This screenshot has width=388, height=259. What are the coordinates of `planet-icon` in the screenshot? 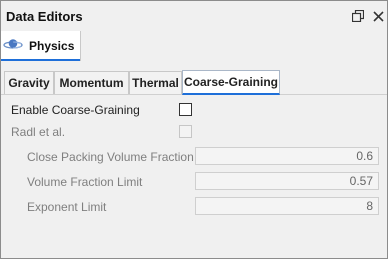 It's located at (13, 45).